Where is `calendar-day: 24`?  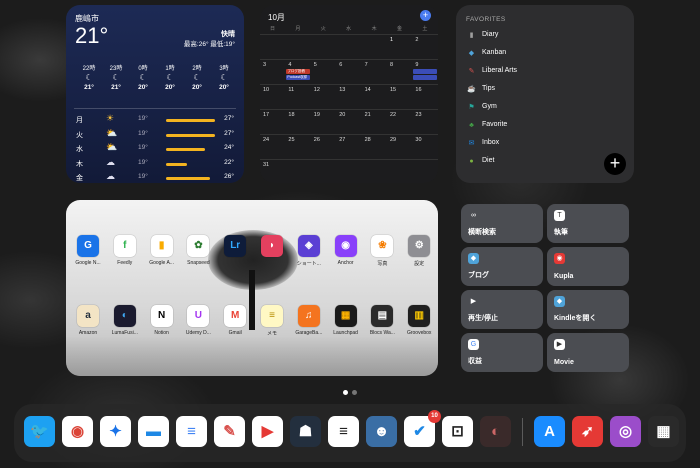
calendar-day: 24 is located at coordinates (272, 140).